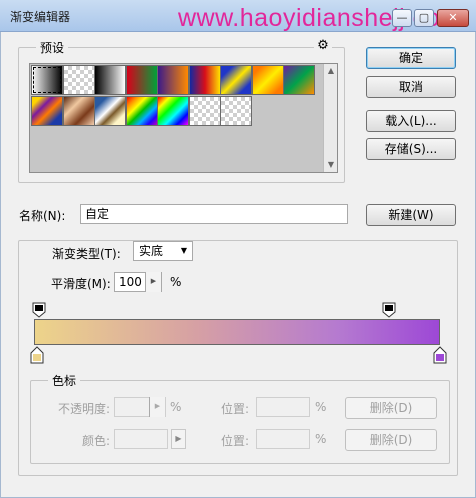 Image resolution: width=476 pixels, height=498 pixels. Describe the element at coordinates (84, 409) in the screenshot. I see `opacity-label: 不透明度:` at that location.